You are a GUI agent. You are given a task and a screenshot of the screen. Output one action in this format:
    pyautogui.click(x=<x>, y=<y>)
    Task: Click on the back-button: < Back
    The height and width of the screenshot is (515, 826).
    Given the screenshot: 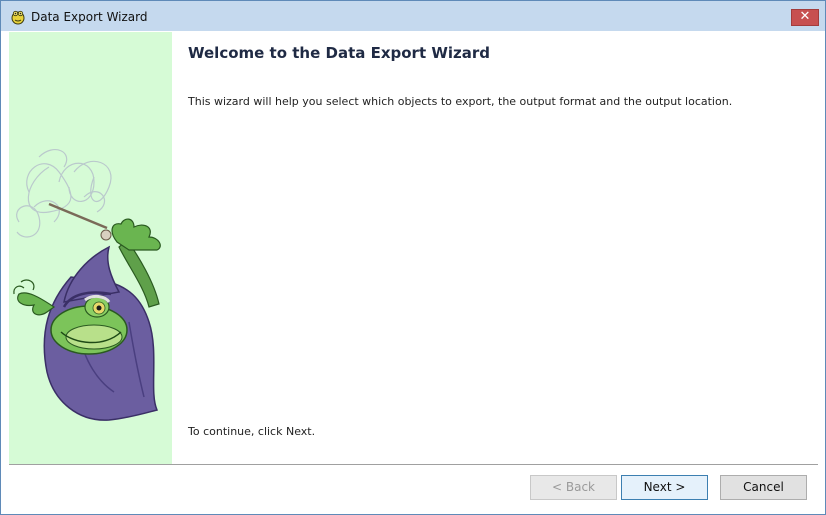 What is the action you would take?
    pyautogui.click(x=573, y=487)
    